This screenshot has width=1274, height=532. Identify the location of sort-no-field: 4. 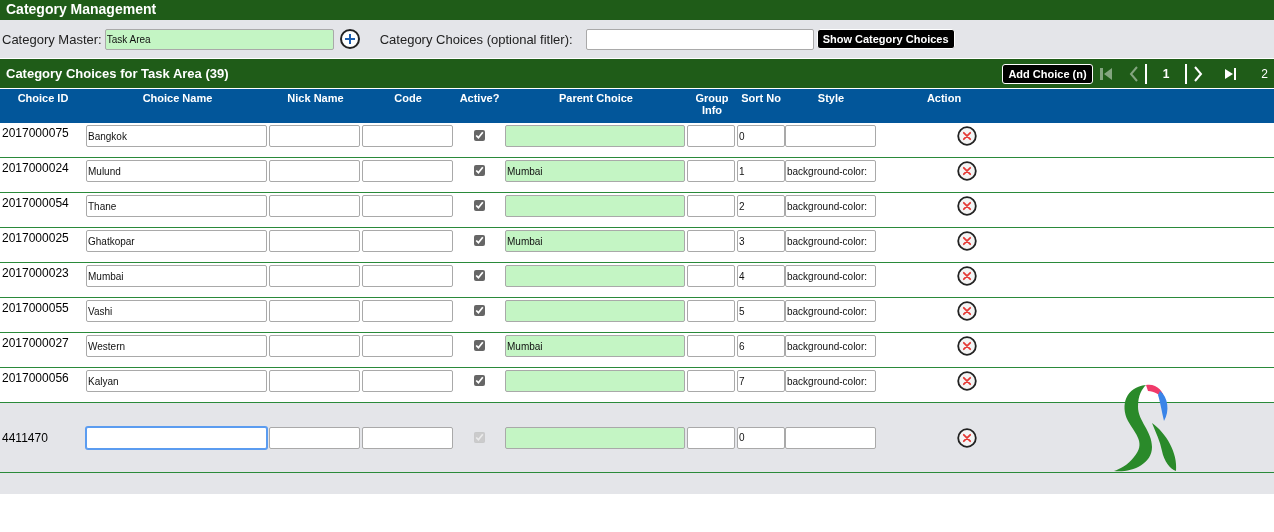
(761, 276).